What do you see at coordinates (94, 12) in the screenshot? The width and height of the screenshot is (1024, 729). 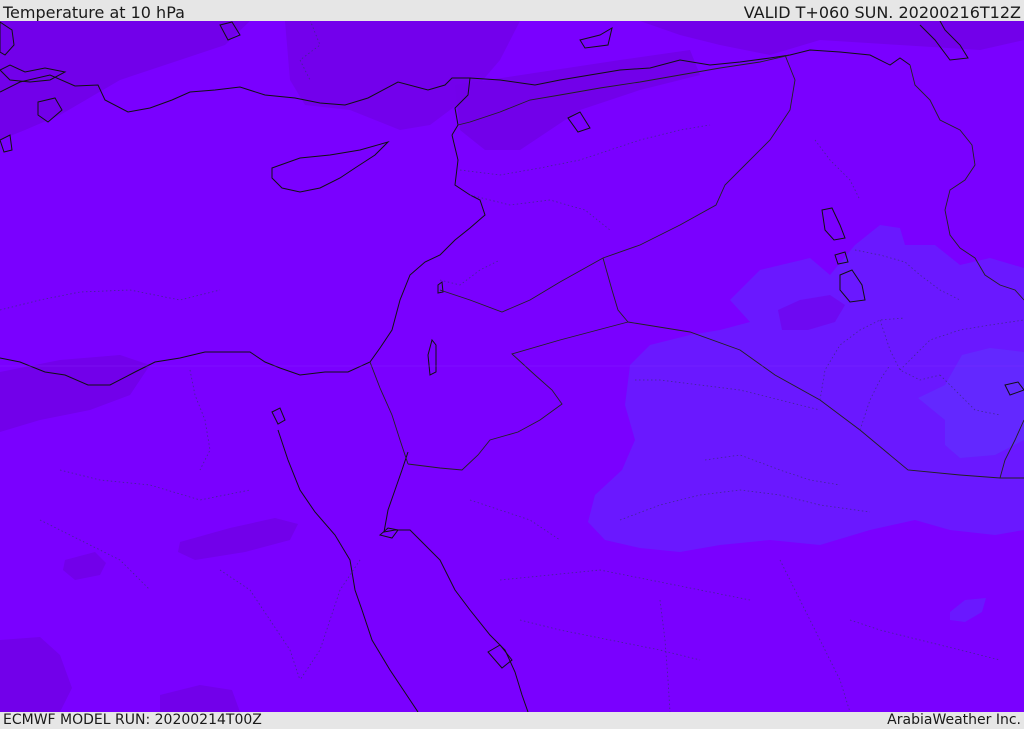 I see `map-title: Temperature at 10 hPa` at bounding box center [94, 12].